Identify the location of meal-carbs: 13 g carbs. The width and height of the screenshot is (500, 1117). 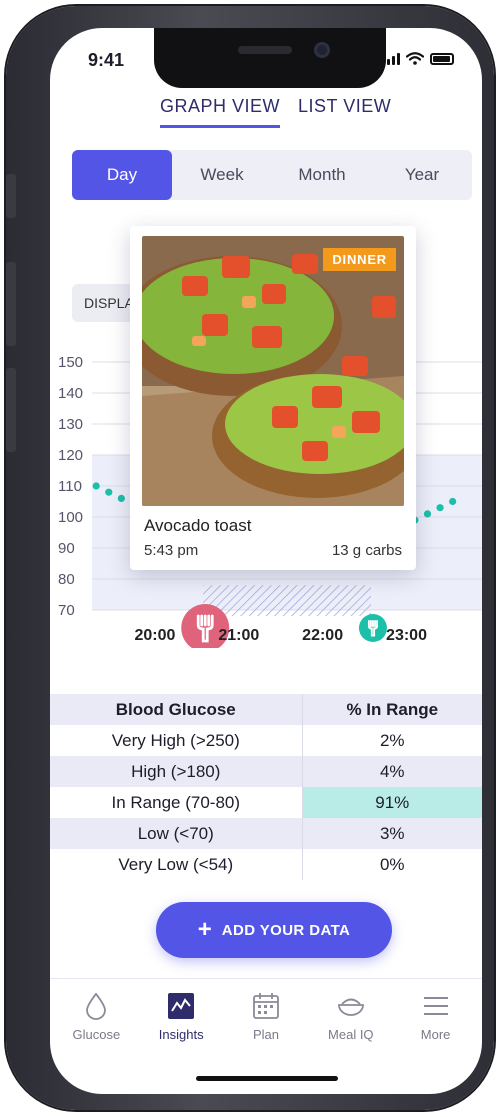
(366, 550).